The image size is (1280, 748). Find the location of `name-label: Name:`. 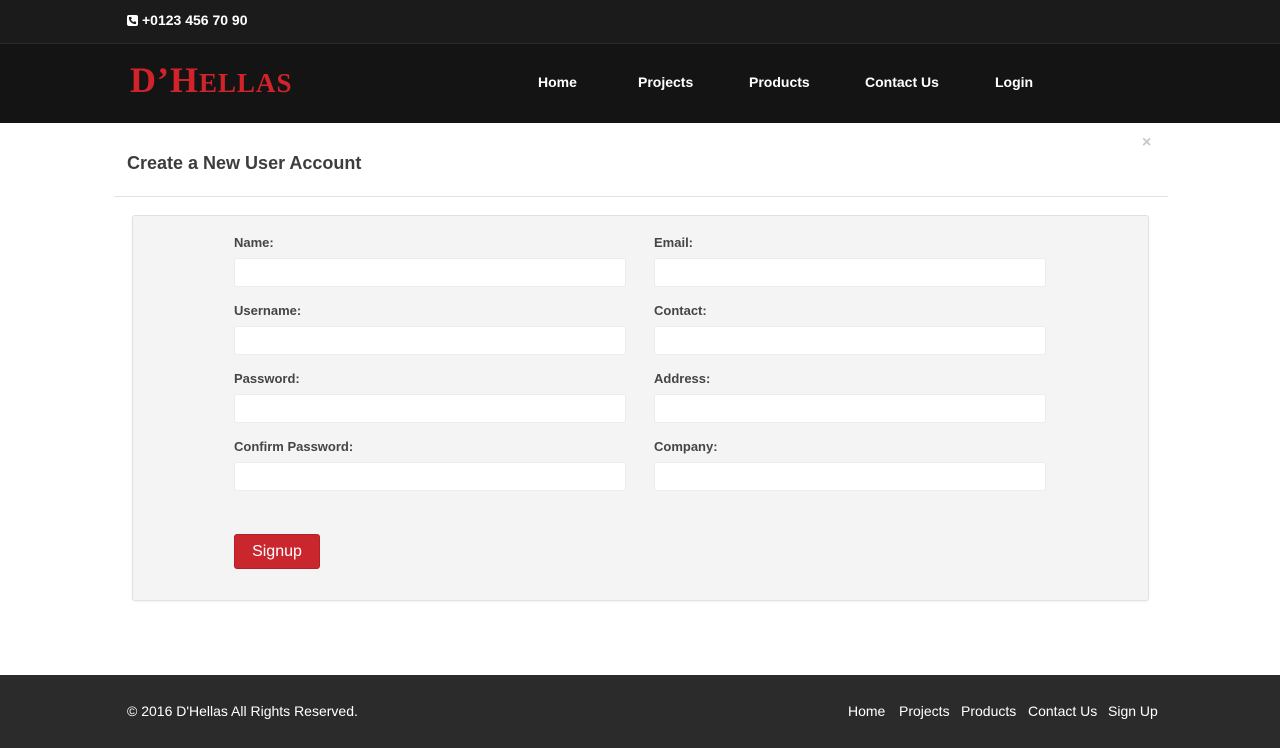

name-label: Name: is located at coordinates (254, 242).